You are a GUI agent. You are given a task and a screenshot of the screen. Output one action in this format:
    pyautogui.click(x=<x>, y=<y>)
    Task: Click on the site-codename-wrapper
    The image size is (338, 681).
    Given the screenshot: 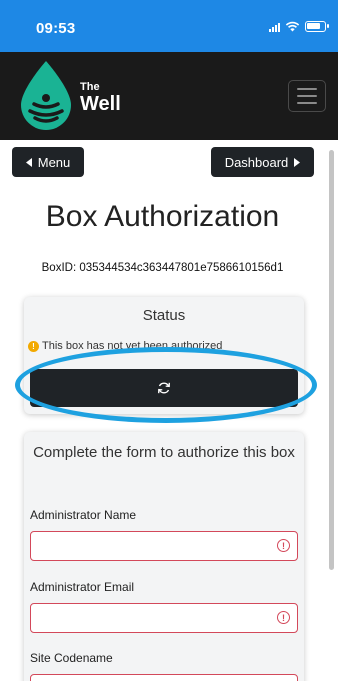 What is the action you would take?
    pyautogui.click(x=164, y=677)
    